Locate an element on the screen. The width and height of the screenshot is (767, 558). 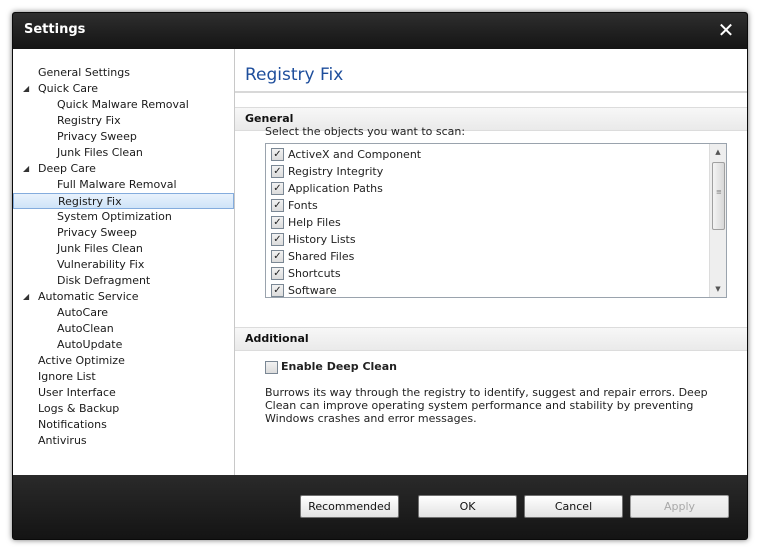
sidebar-item-label: Ignore List is located at coordinates (67, 376).